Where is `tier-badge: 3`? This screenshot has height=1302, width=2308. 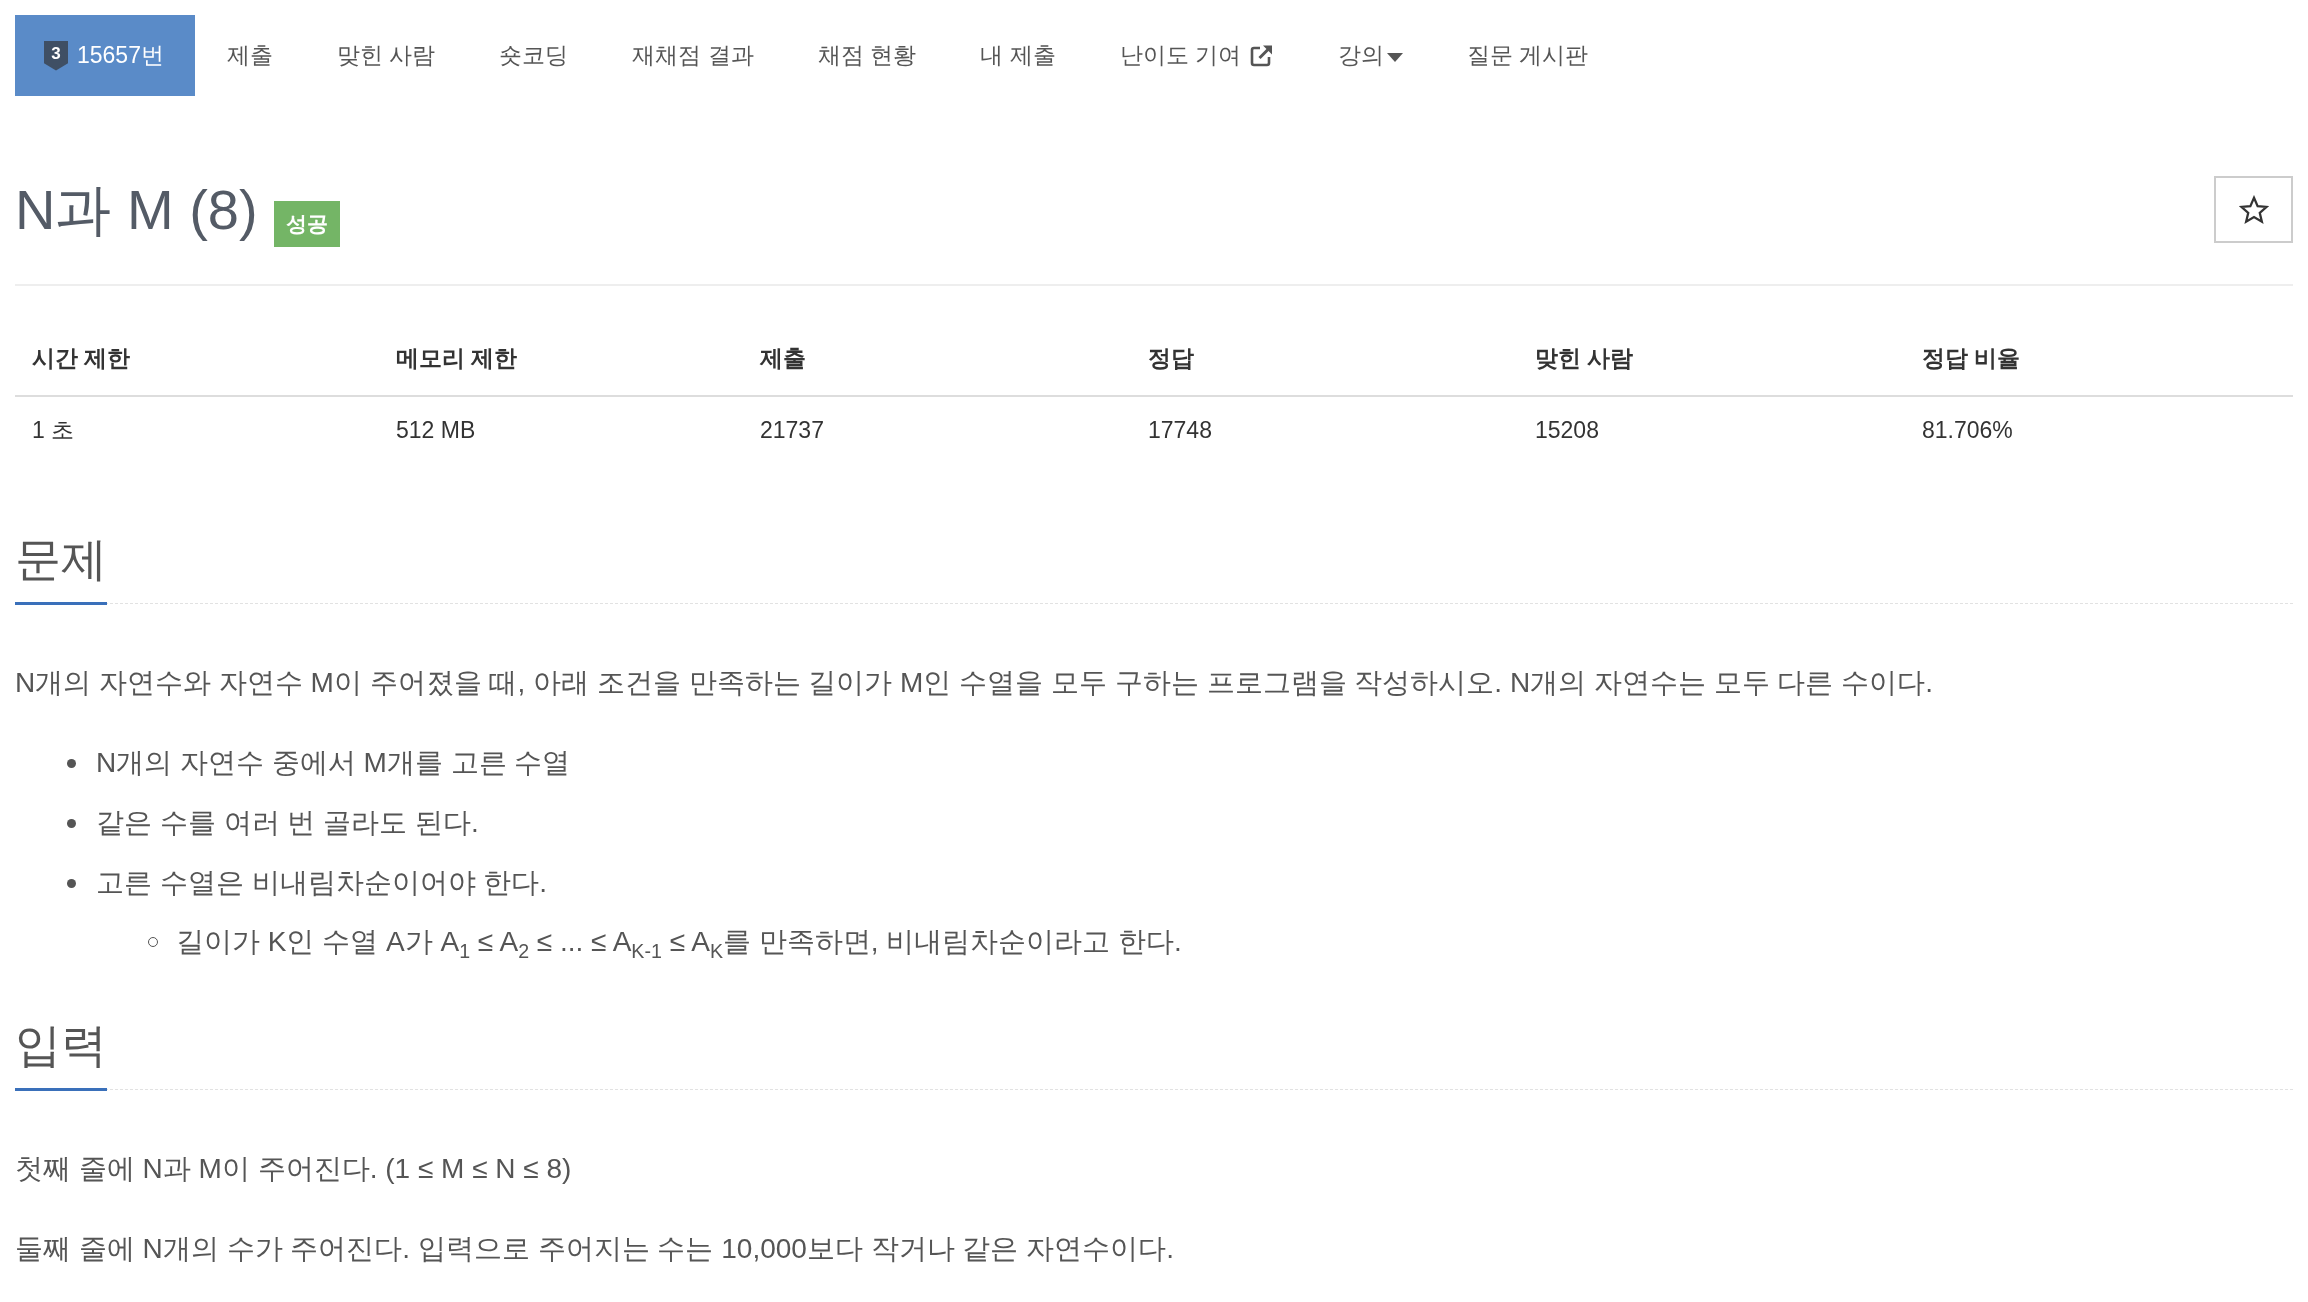 tier-badge: 3 is located at coordinates (56, 55).